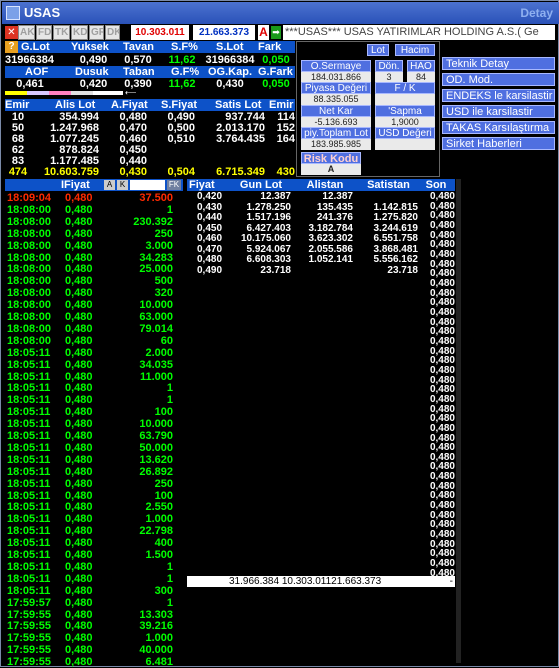 This screenshot has height=668, width=559. What do you see at coordinates (210, 218) in the screenshot?
I see `price-dist-cell-2-0: 0,440` at bounding box center [210, 218].